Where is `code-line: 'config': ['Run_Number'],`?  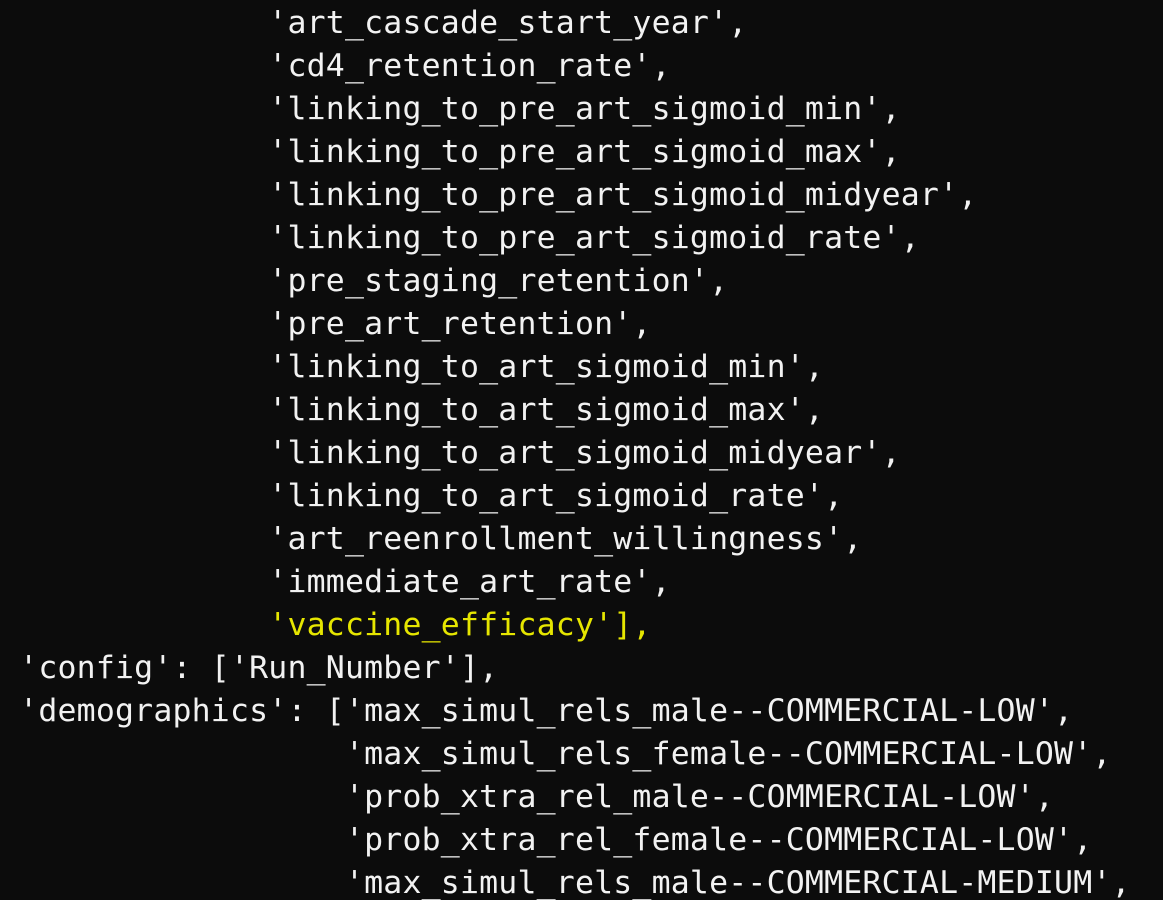
code-line: 'config': ['Run_Number'], is located at coordinates (249, 668).